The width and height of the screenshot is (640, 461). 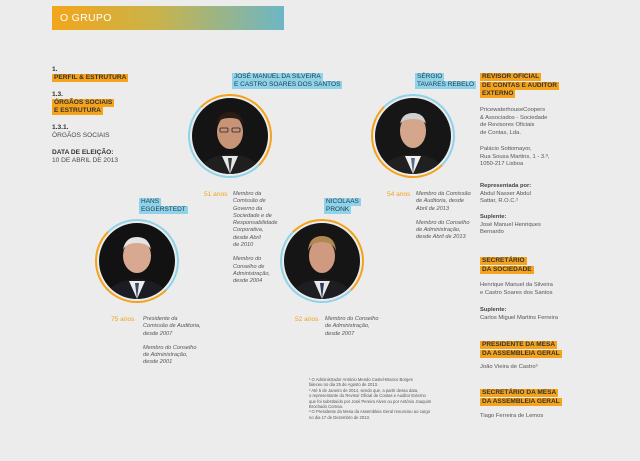 What do you see at coordinates (322, 261) in the screenshot?
I see `portrait-nicolaas` at bounding box center [322, 261].